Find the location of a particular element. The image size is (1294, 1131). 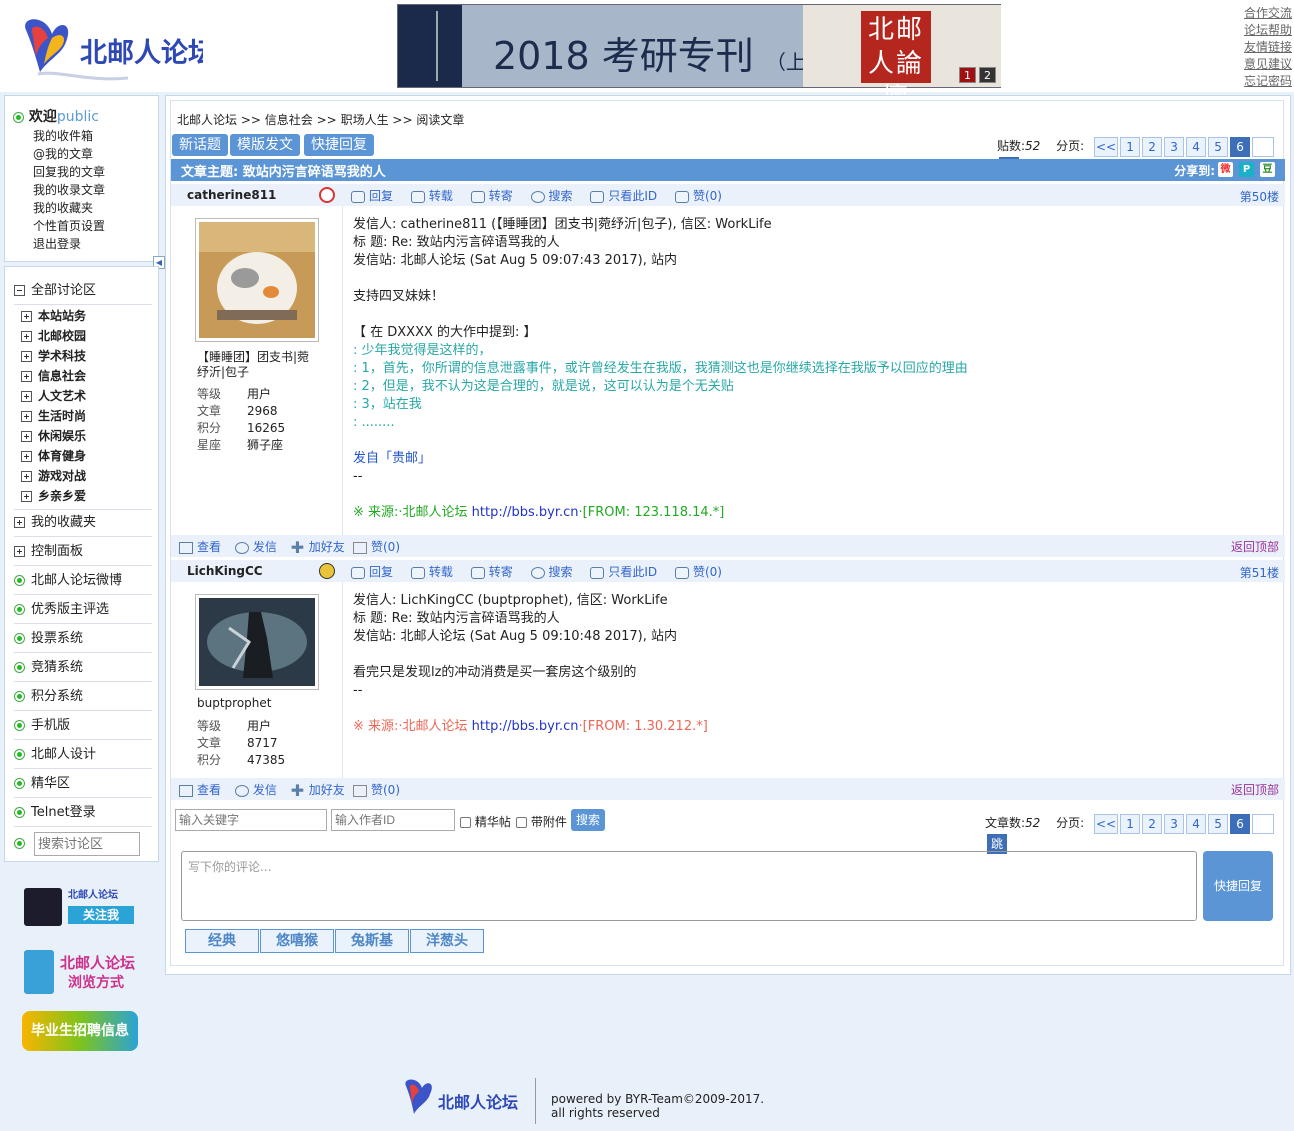

menu-favorites: 我的收藏夹 is located at coordinates (69, 208).